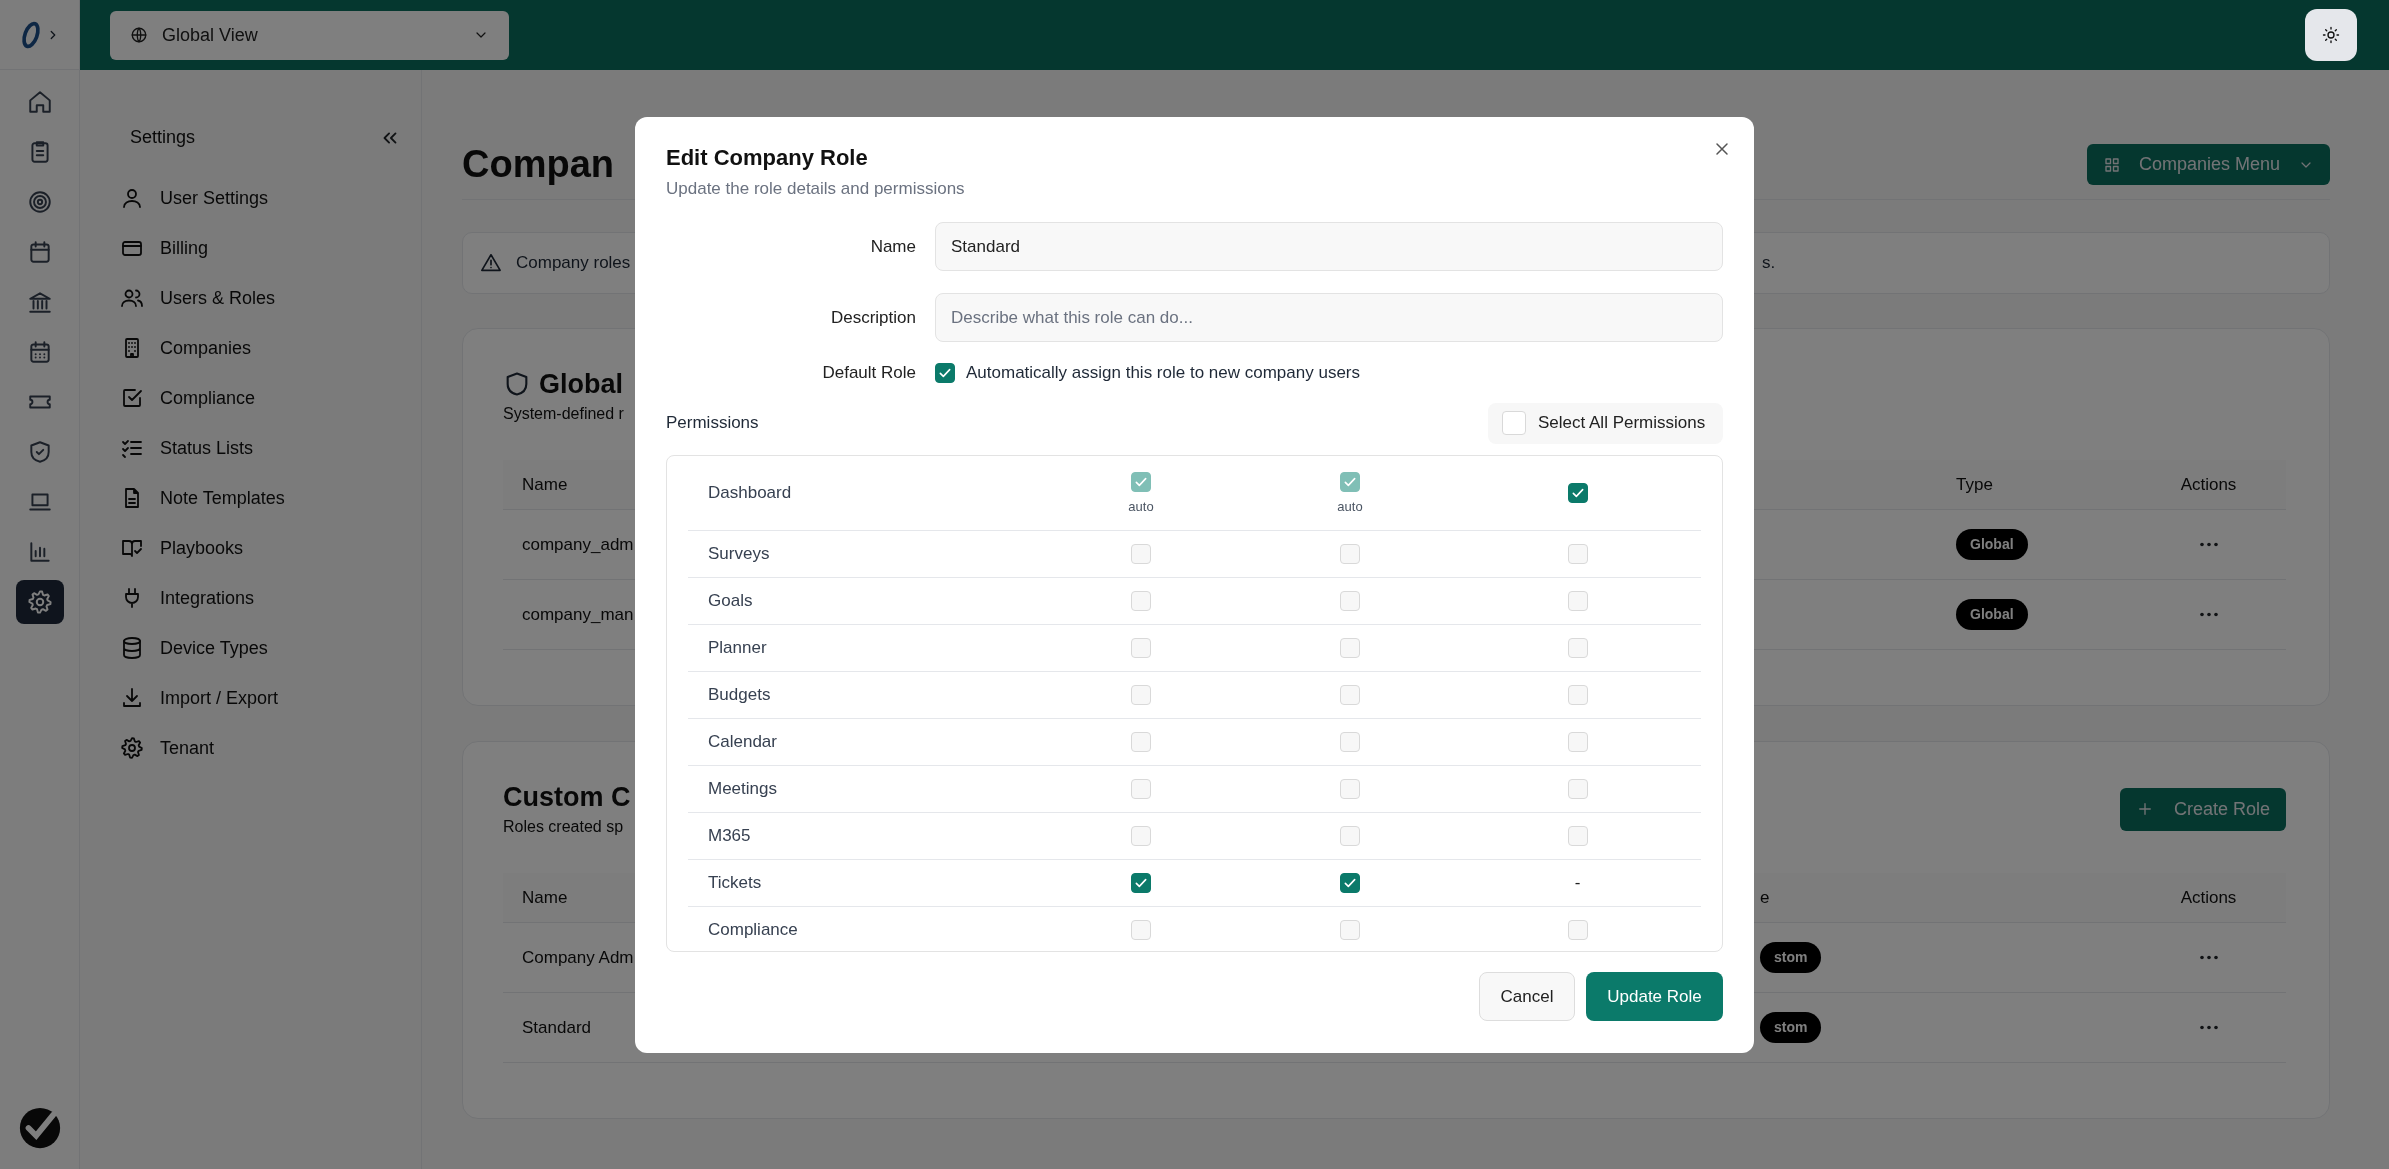 The height and width of the screenshot is (1169, 2389). Describe the element at coordinates (250, 698) in the screenshot. I see `settings-link: Import / Export` at that location.